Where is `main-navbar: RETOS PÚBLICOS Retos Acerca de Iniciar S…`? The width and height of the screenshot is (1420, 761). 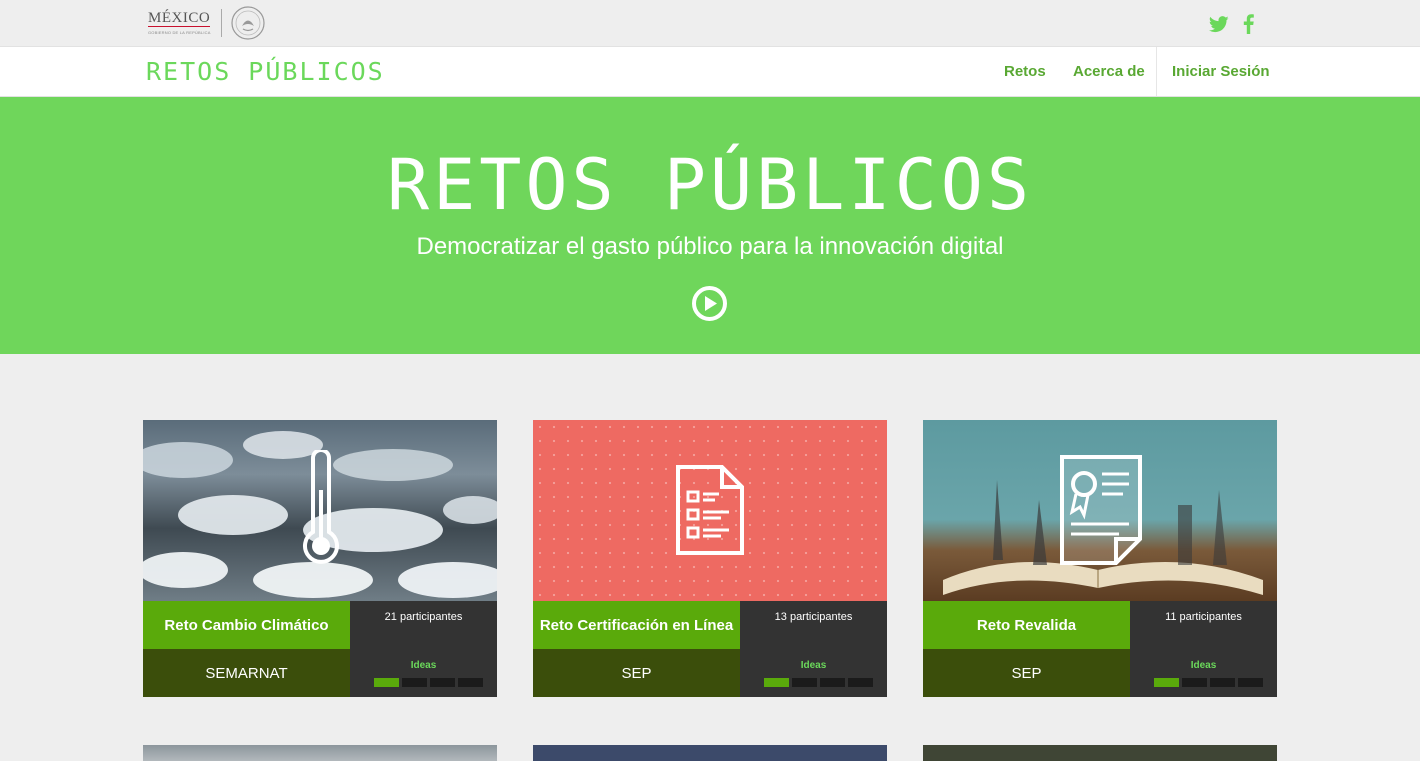
main-navbar: RETOS PÚBLICOS Retos Acerca de Iniciar S… is located at coordinates (710, 71).